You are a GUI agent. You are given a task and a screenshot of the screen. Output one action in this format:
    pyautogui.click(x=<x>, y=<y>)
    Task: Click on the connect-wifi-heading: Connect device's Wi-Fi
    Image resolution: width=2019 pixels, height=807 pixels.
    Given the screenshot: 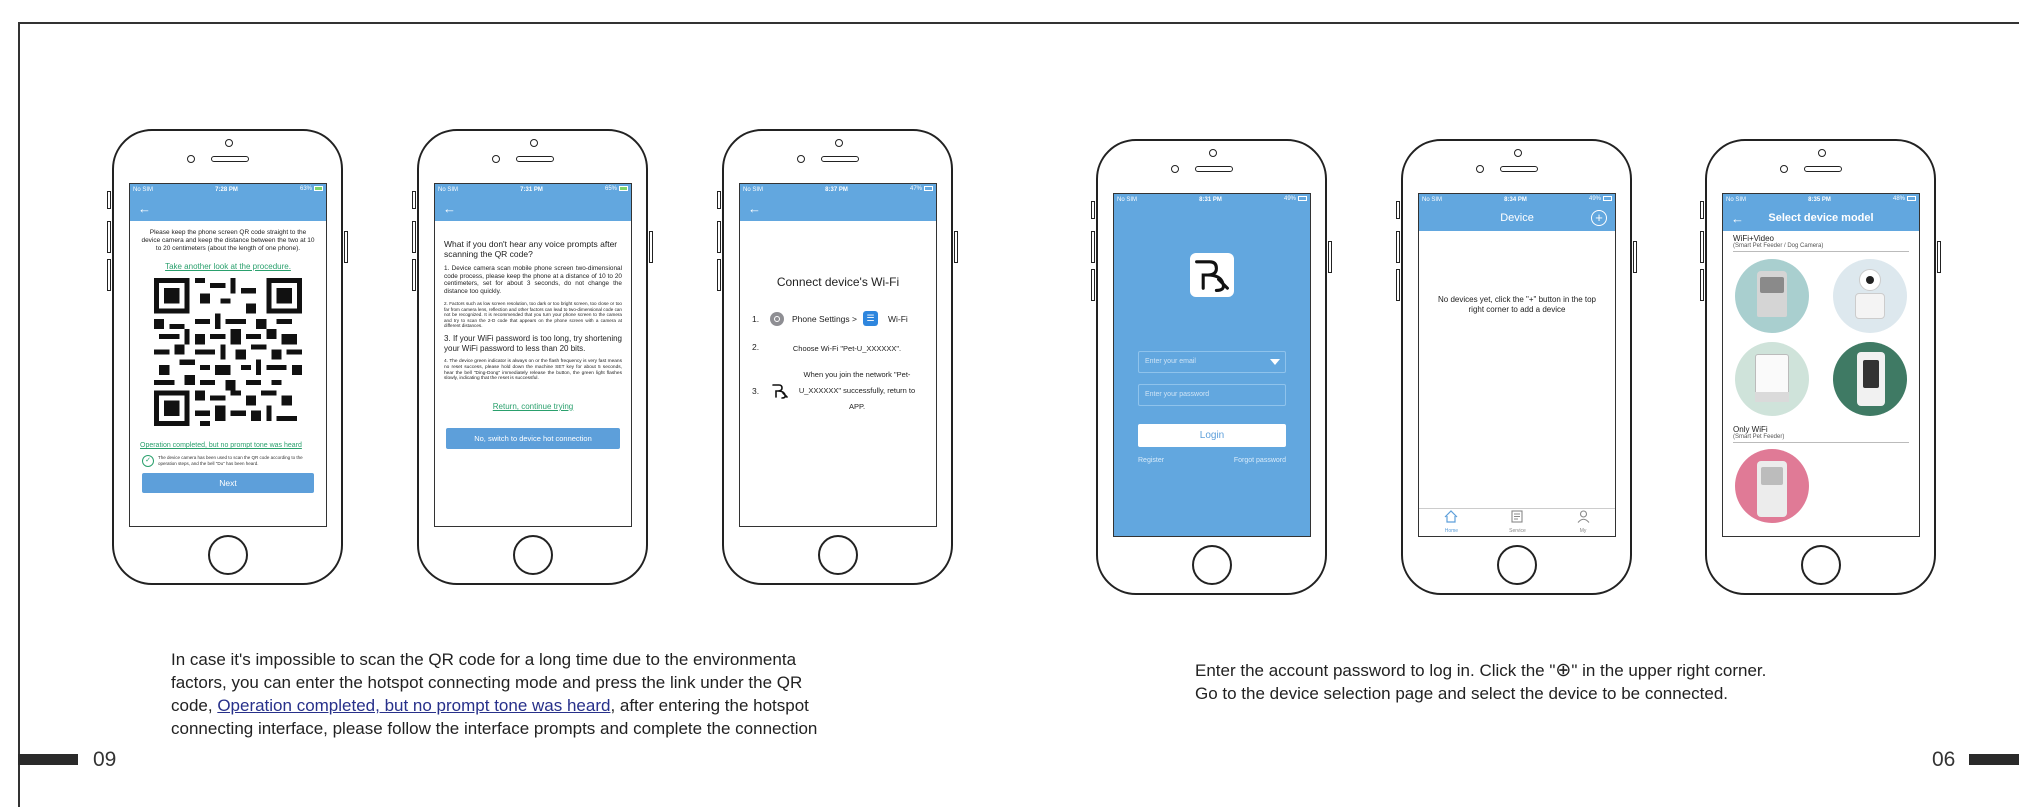 What is the action you would take?
    pyautogui.click(x=838, y=282)
    